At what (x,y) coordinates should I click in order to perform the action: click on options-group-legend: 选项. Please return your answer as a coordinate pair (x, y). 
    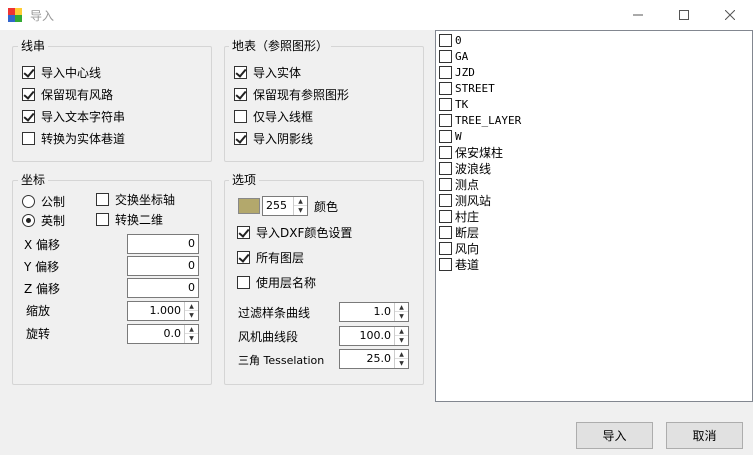
    Looking at the image, I should click on (244, 180).